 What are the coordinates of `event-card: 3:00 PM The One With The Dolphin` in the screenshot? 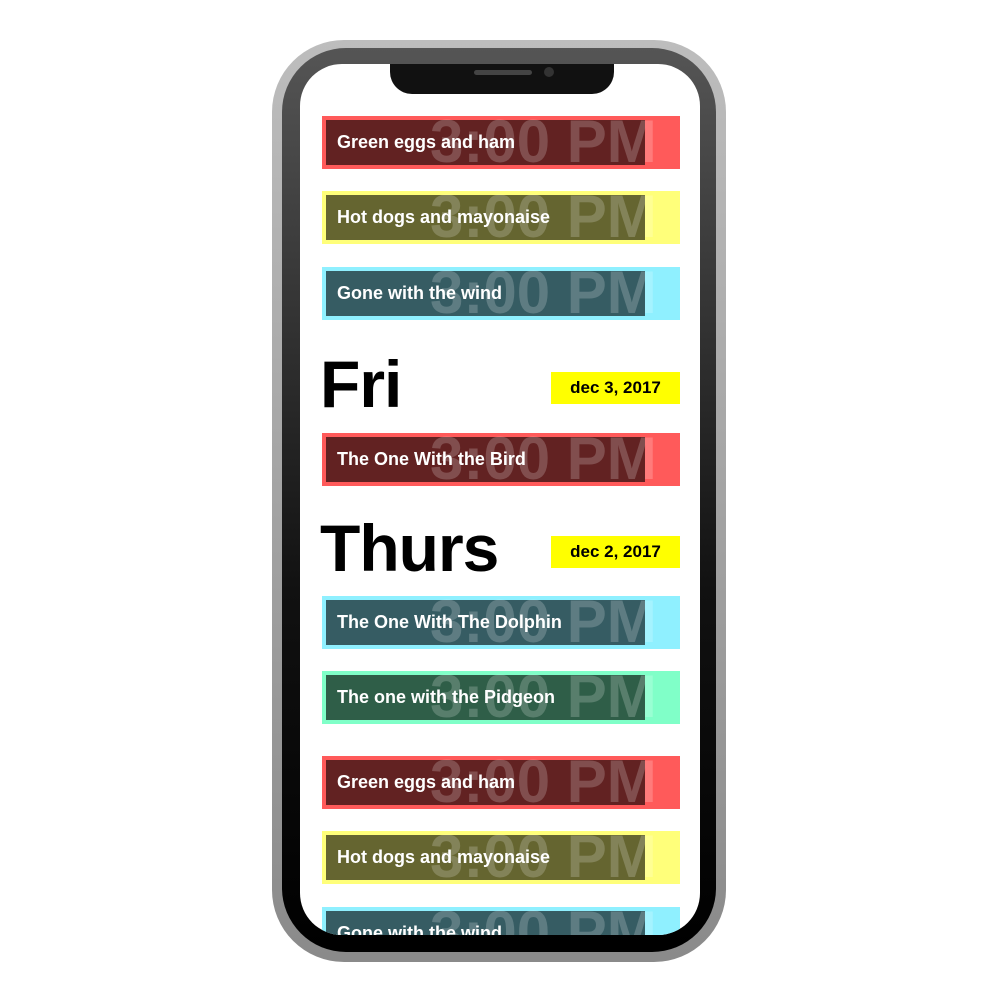 It's located at (501, 622).